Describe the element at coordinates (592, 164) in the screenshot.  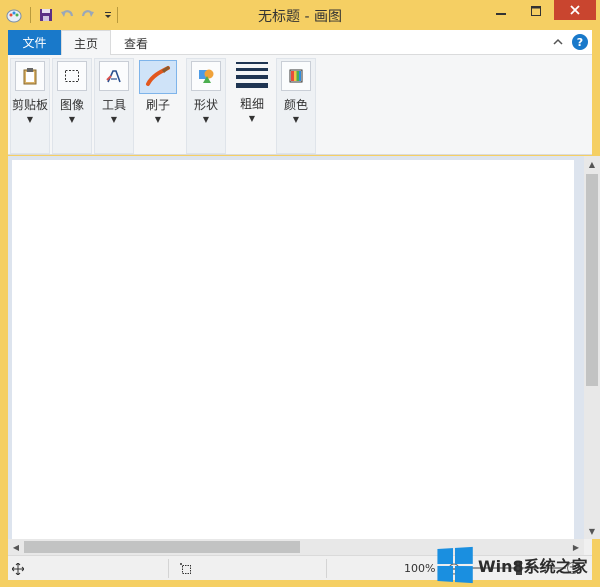
I see `scroll-up-icon: ▲` at that location.